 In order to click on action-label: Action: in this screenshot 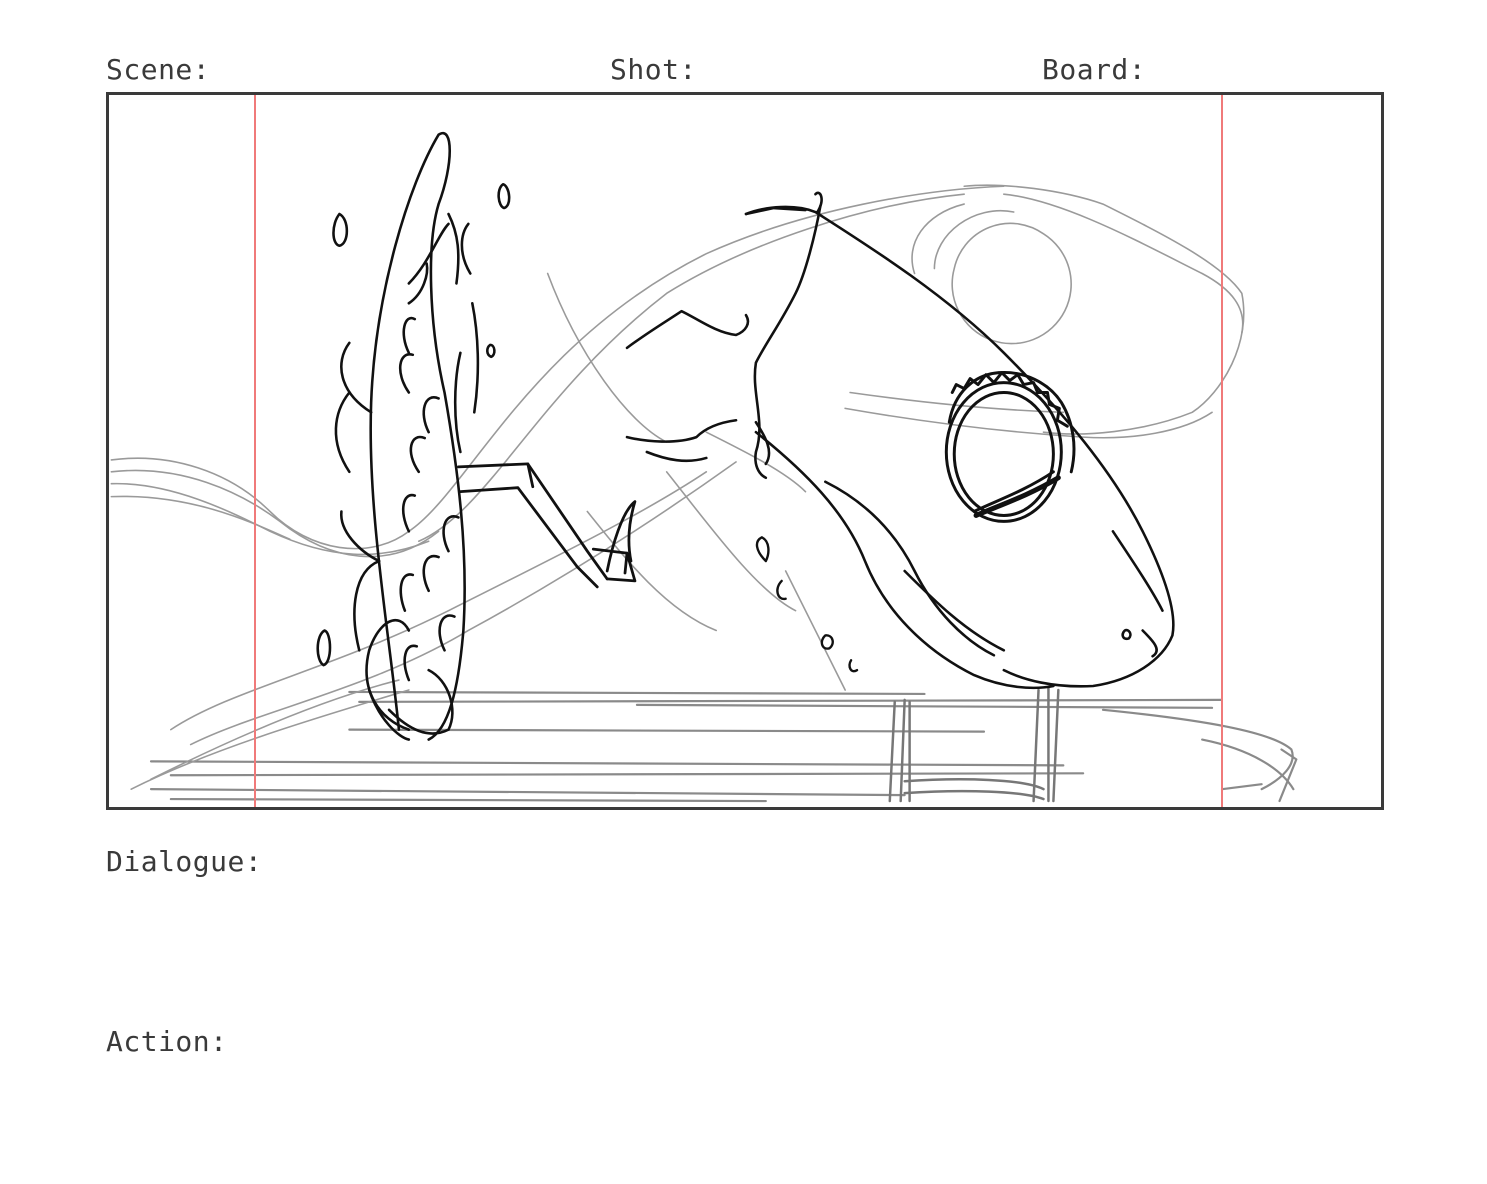, I will do `click(167, 1041)`.